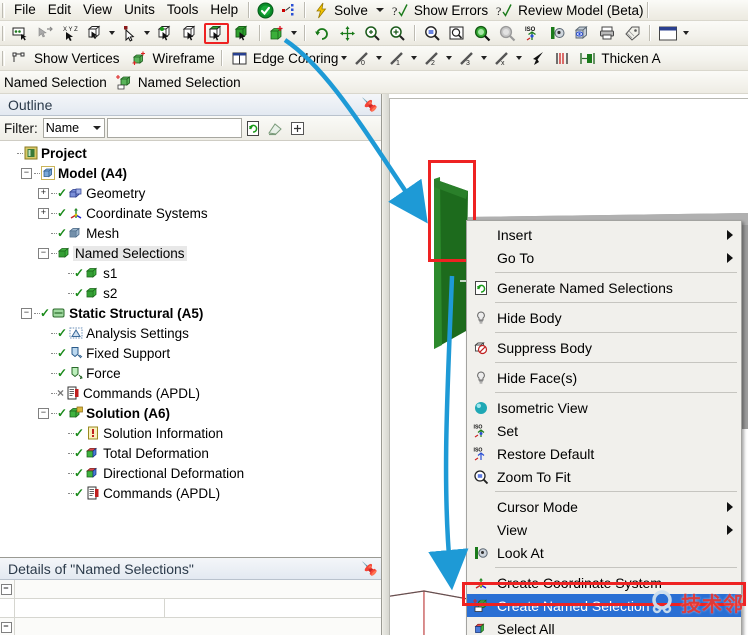 The height and width of the screenshot is (635, 748). Describe the element at coordinates (532, 33) in the screenshot. I see `iso-view-icon: ISO` at that location.